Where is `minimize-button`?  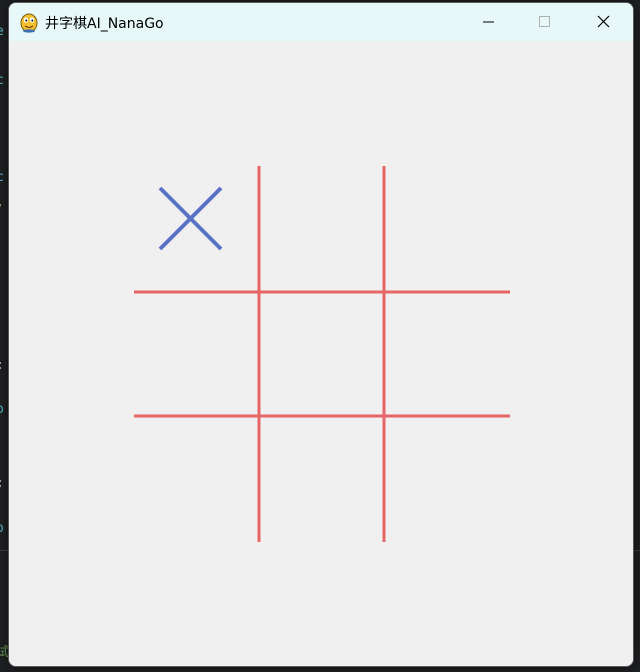
minimize-button is located at coordinates (488, 22).